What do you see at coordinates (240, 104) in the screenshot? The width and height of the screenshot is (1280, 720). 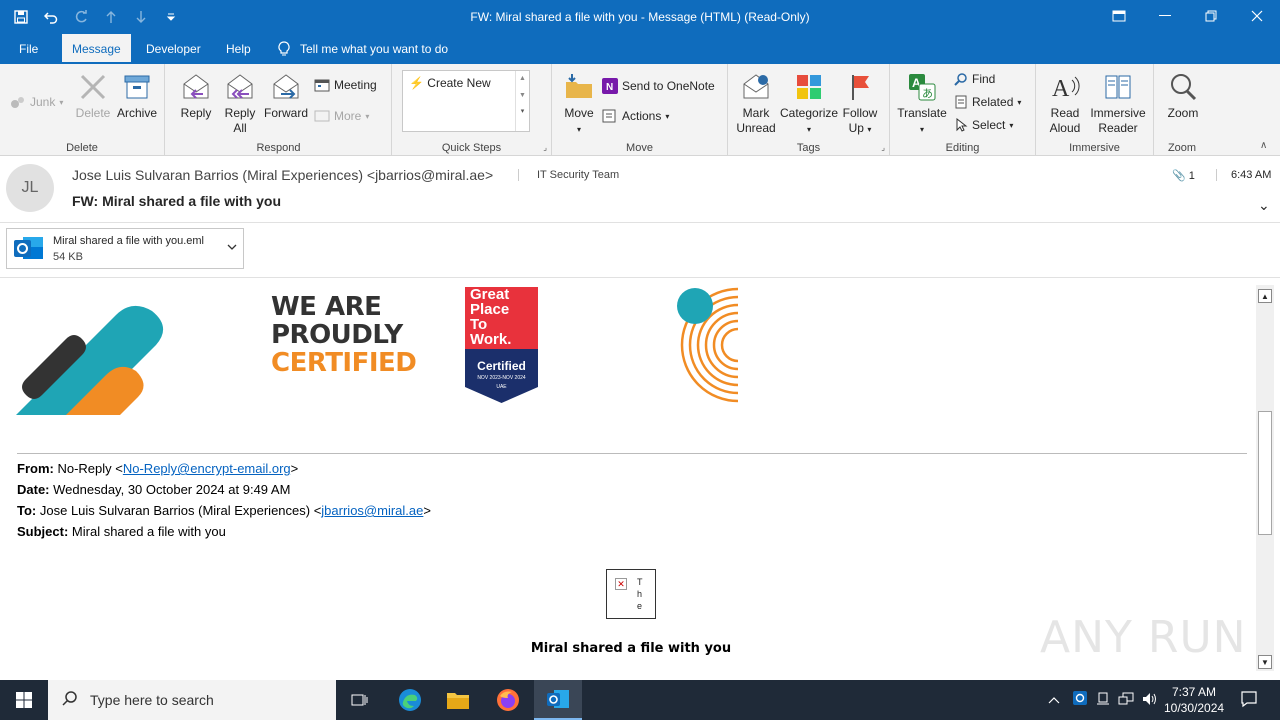 I see `reply-all-button: Reply All` at bounding box center [240, 104].